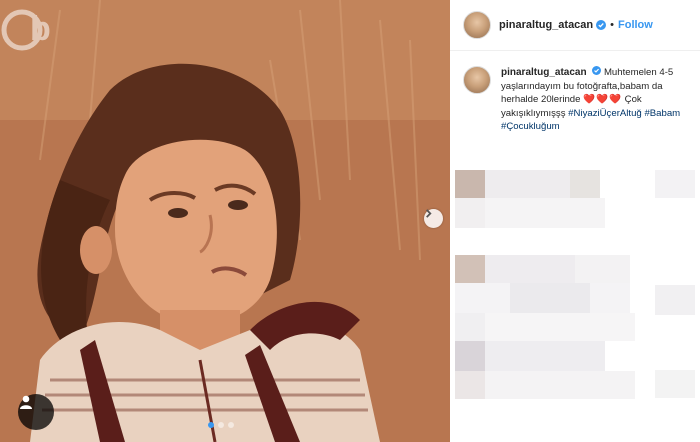 Image resolution: width=700 pixels, height=442 pixels. Describe the element at coordinates (429, 213) in the screenshot. I see `chevron-right-icon` at that location.